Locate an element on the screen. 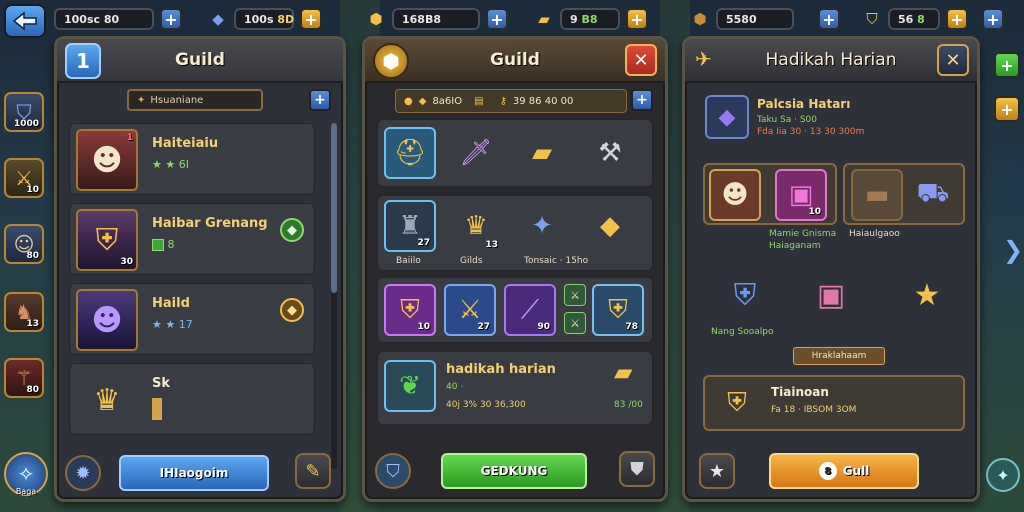  mage-icon: ☻ is located at coordinates (107, 320).